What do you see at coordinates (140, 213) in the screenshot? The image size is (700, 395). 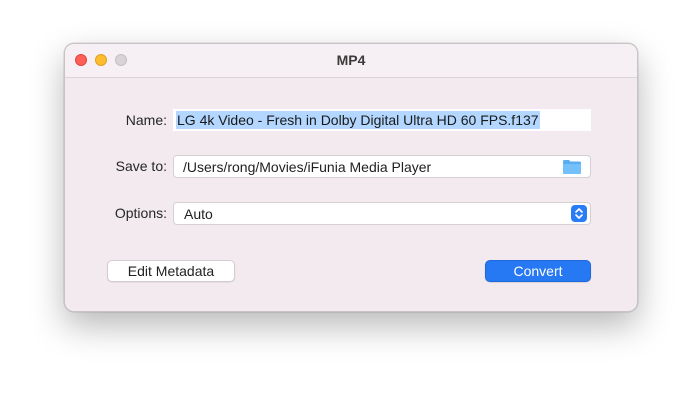 I see `options-label: Options:` at bounding box center [140, 213].